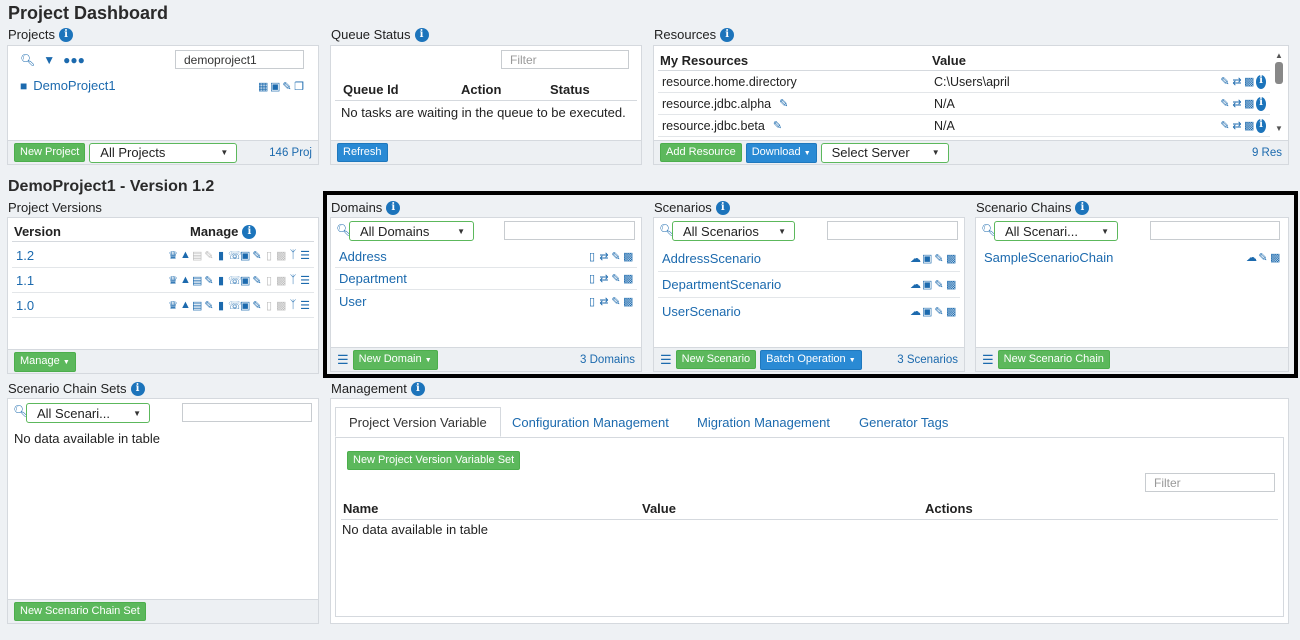 This screenshot has height=640, width=1300. Describe the element at coordinates (363, 256) in the screenshot. I see `domain-link: Address` at that location.